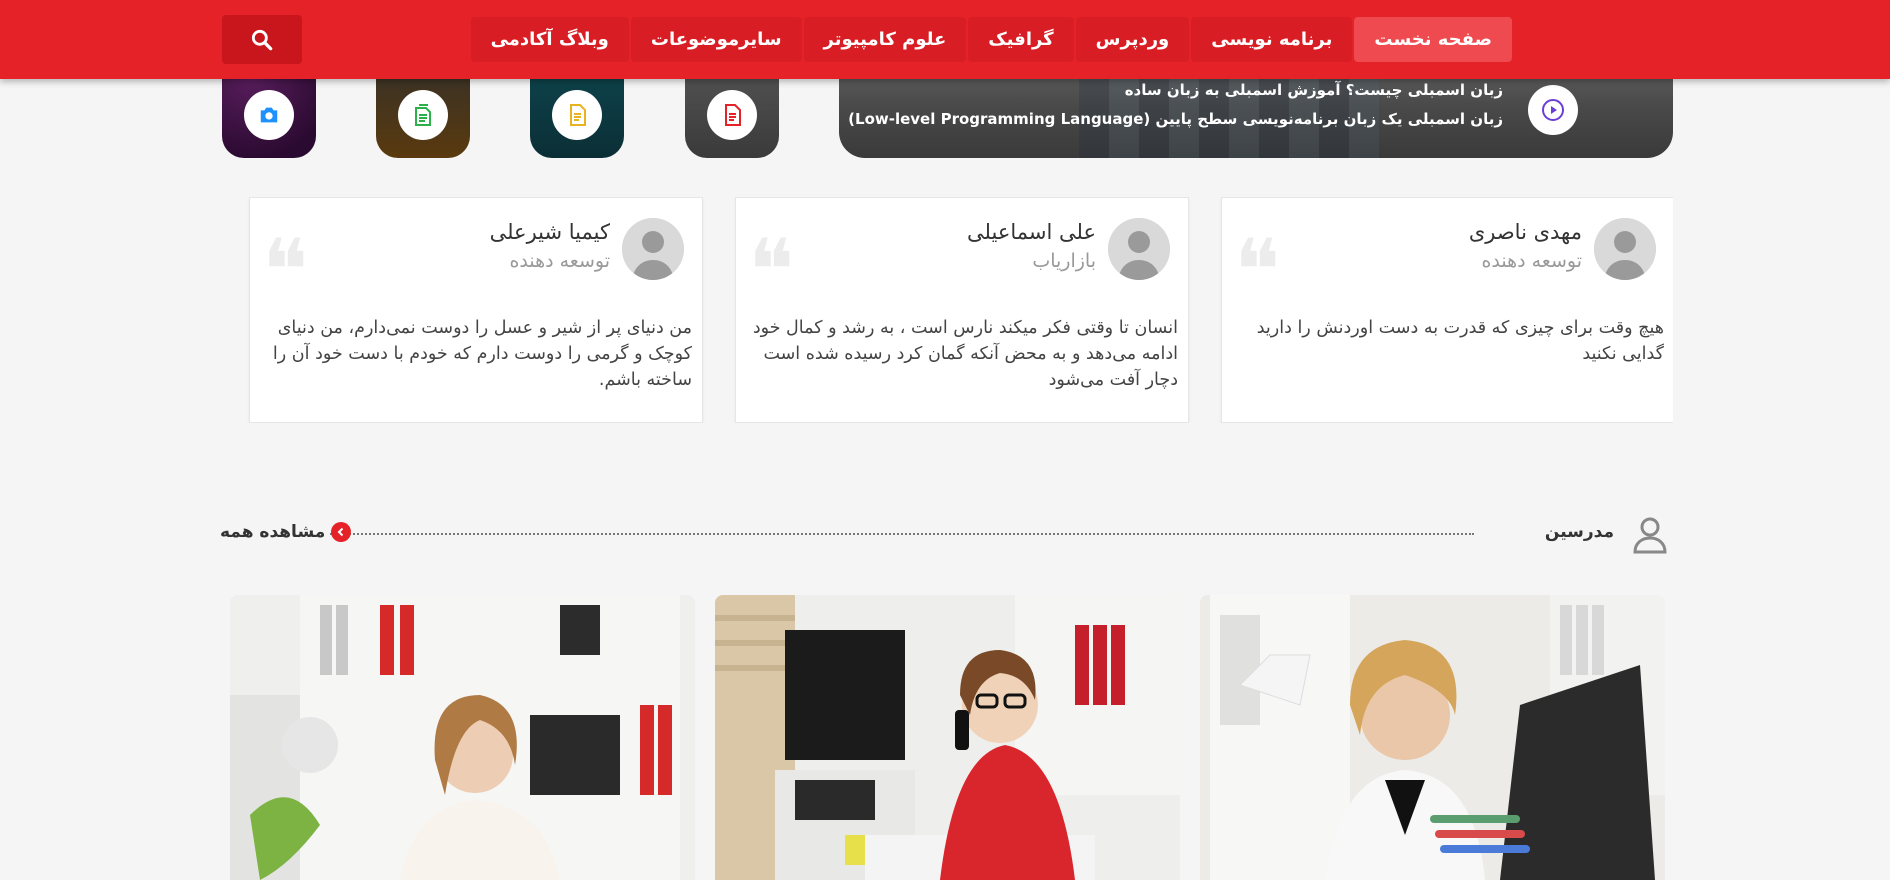  What do you see at coordinates (272, 532) in the screenshot?
I see `view-all-label: مشاهده همه` at bounding box center [272, 532].